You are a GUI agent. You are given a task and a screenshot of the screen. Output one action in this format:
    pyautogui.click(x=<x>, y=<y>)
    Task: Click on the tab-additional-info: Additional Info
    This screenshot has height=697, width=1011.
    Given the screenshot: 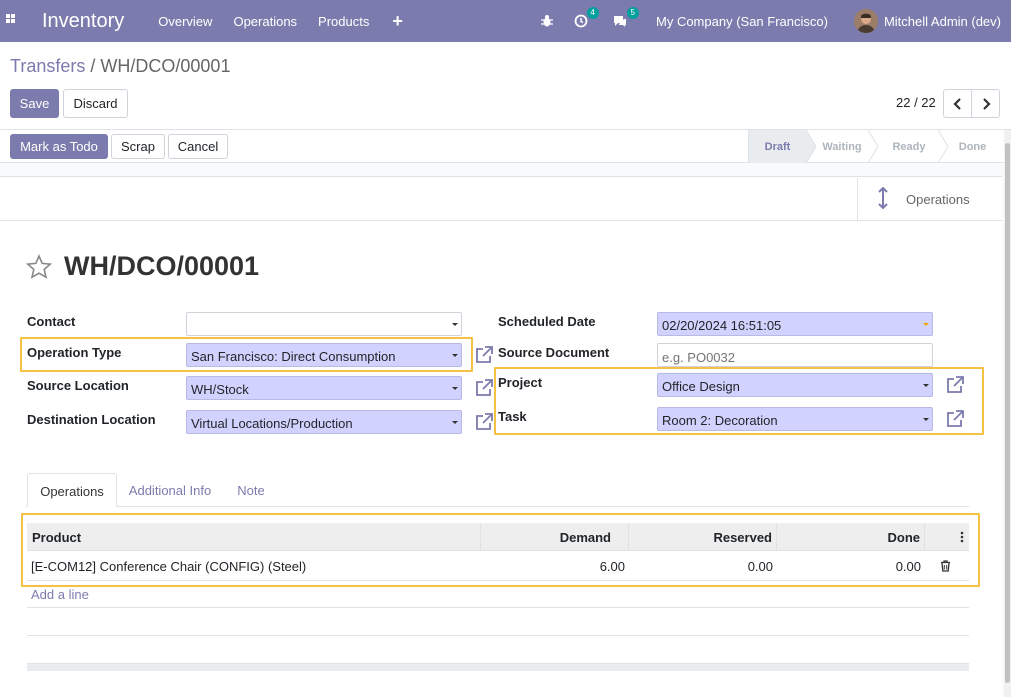 What is the action you would take?
    pyautogui.click(x=170, y=490)
    